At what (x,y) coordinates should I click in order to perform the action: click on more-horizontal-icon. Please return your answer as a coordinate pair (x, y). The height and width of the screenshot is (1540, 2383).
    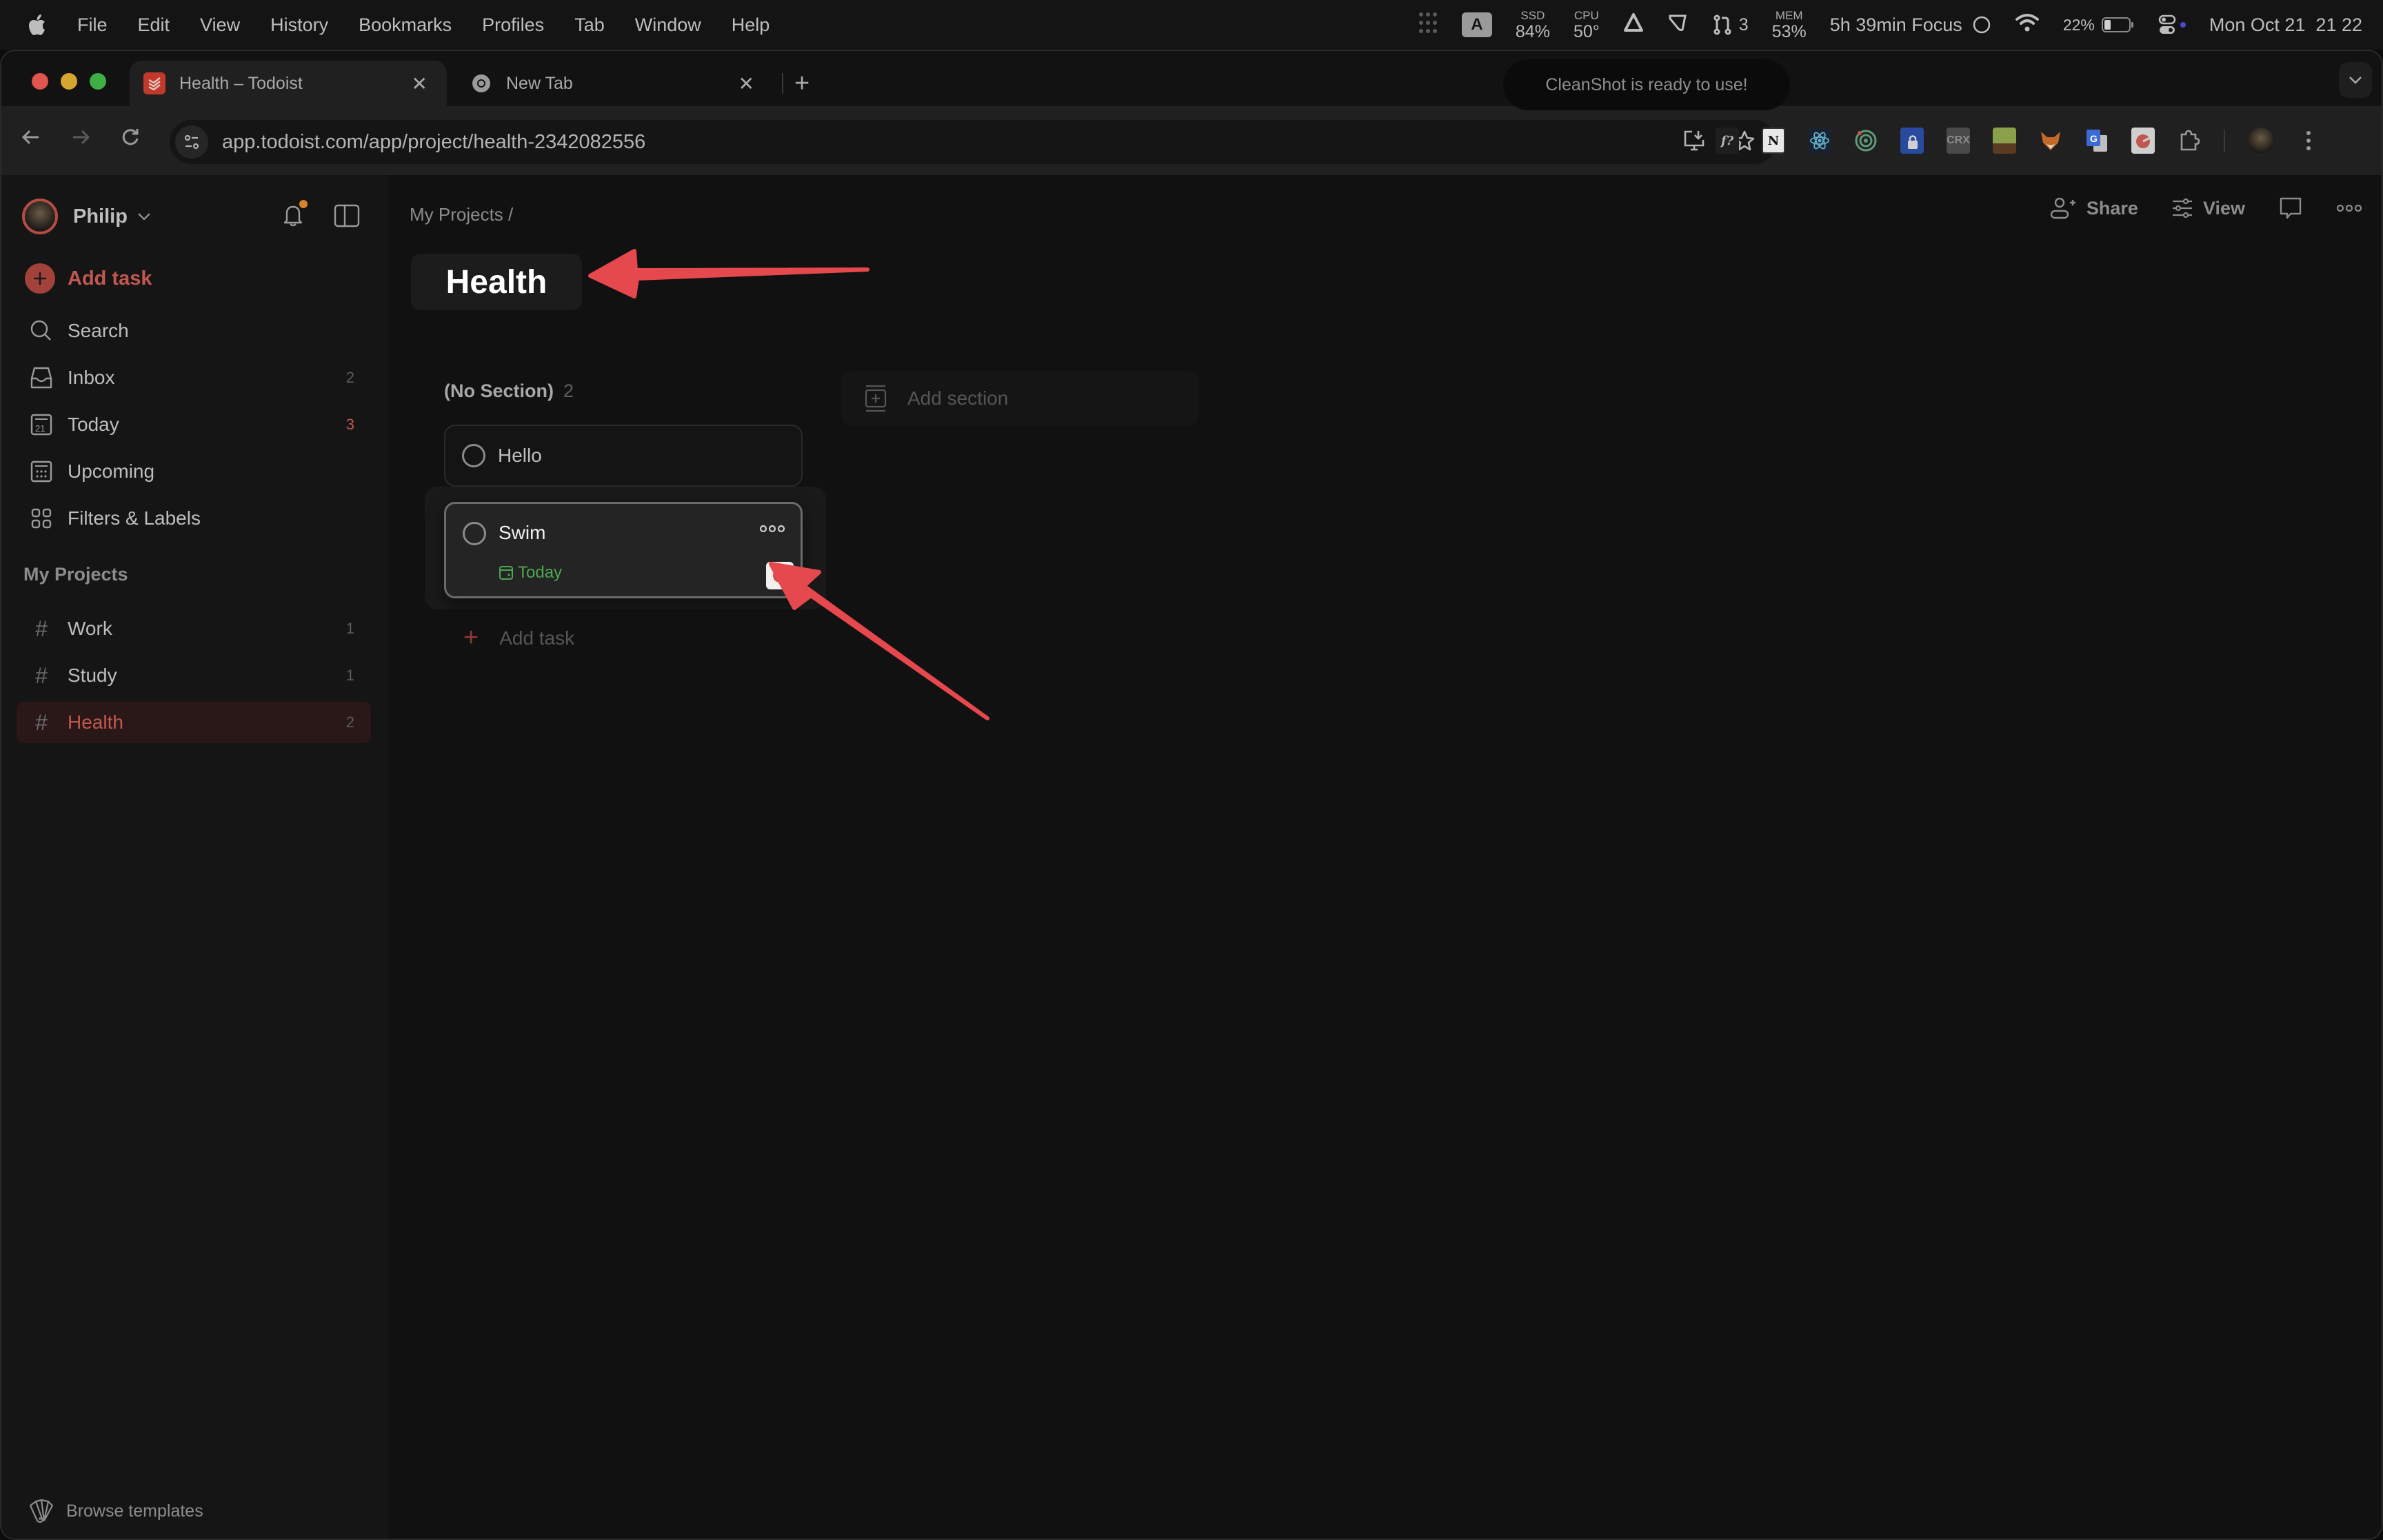
    Looking at the image, I should click on (2349, 208).